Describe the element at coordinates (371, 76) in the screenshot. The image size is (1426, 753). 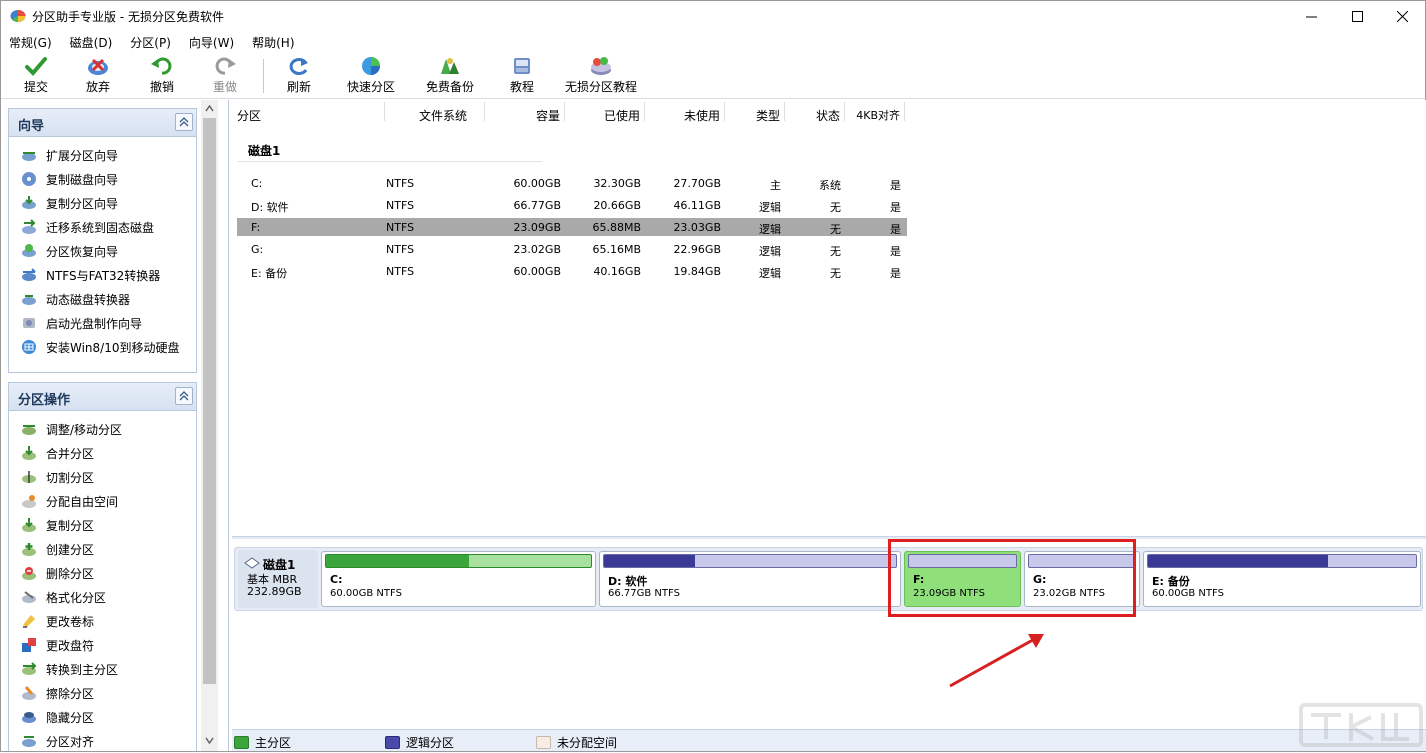
I see `quick-partition-button: 快速分区` at that location.